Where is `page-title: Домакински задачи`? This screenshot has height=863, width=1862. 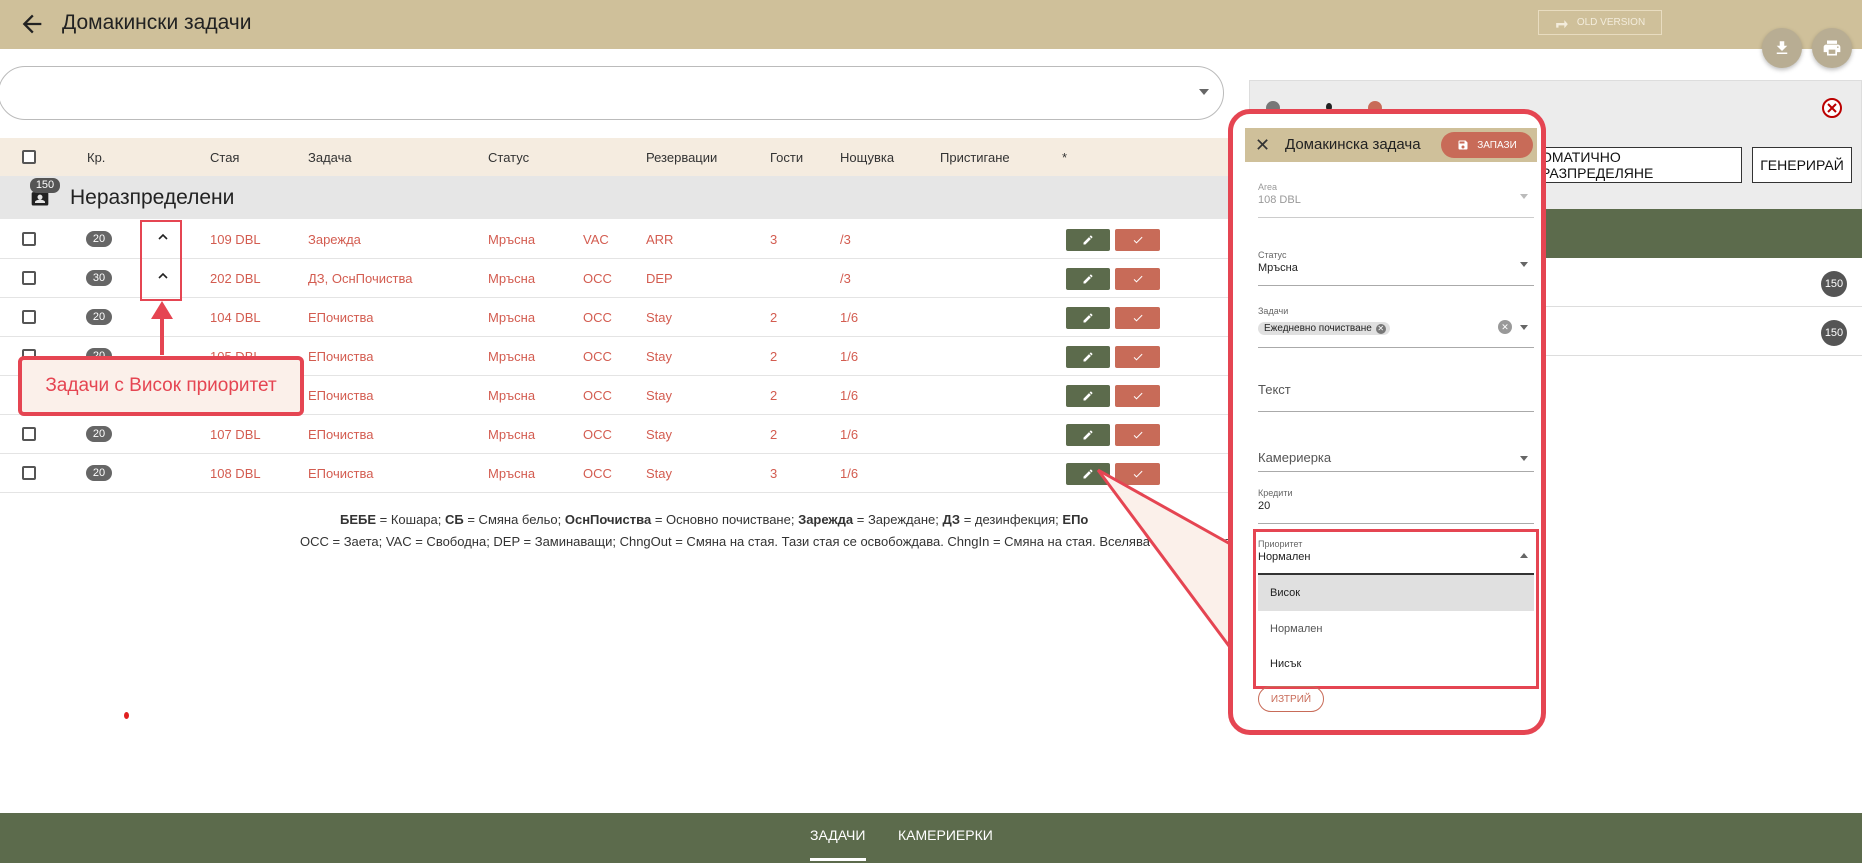 page-title: Домакински задачи is located at coordinates (157, 22).